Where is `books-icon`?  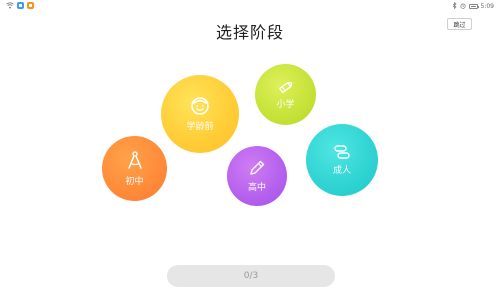
books-icon is located at coordinates (342, 152).